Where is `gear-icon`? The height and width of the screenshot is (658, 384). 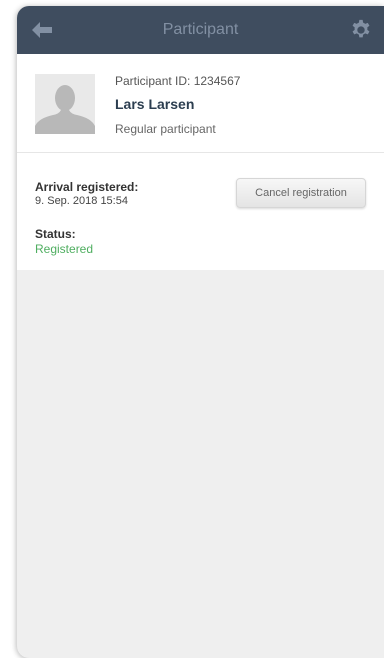 gear-icon is located at coordinates (361, 28).